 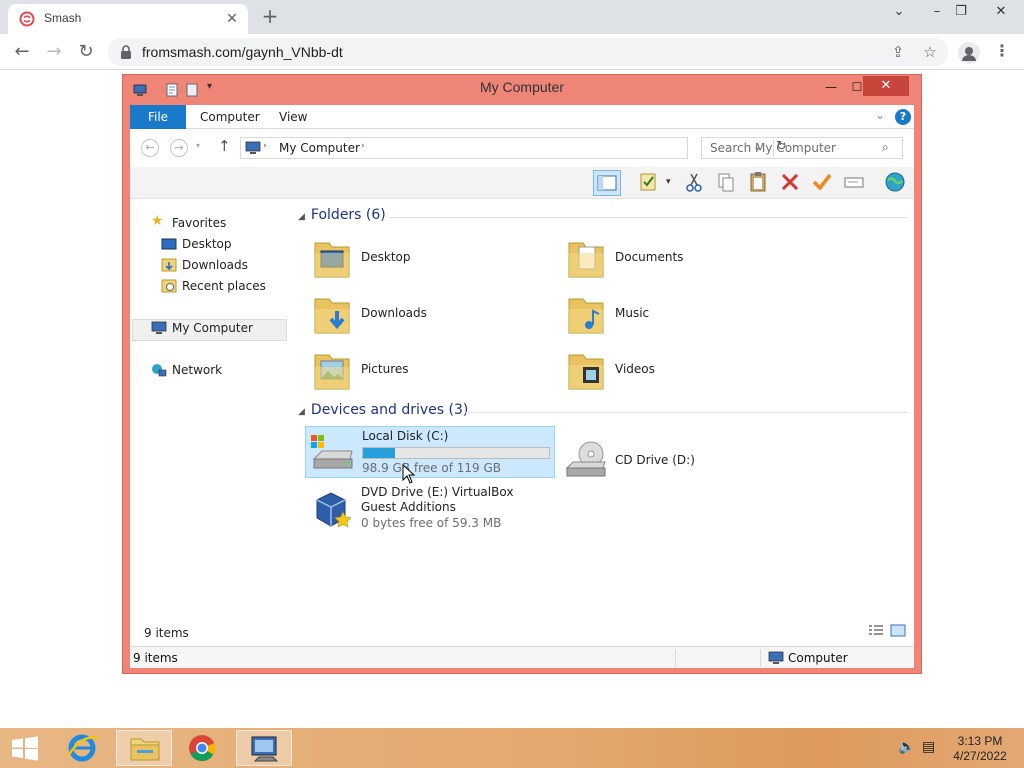 I want to click on window-title: My Computer, so click(x=522, y=87).